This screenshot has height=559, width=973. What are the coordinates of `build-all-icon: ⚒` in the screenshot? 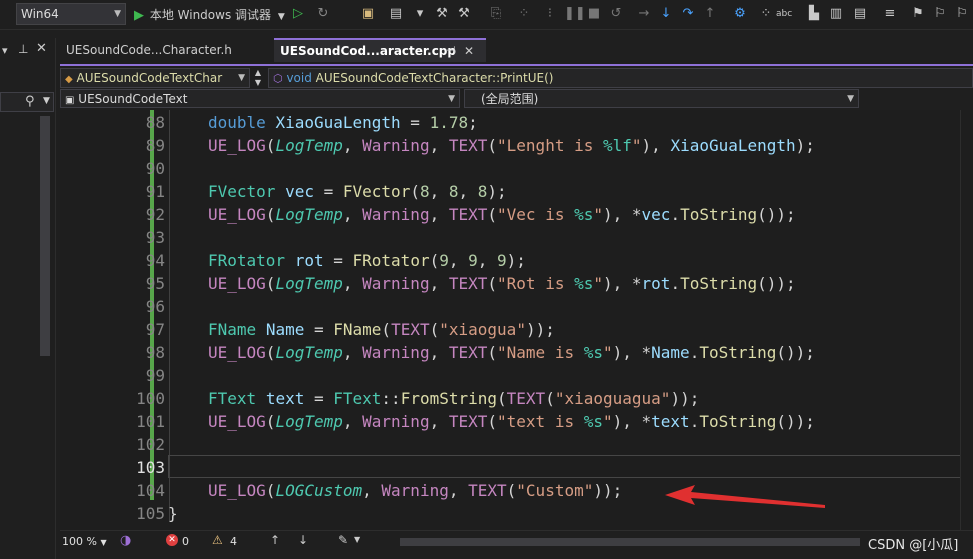 It's located at (464, 14).